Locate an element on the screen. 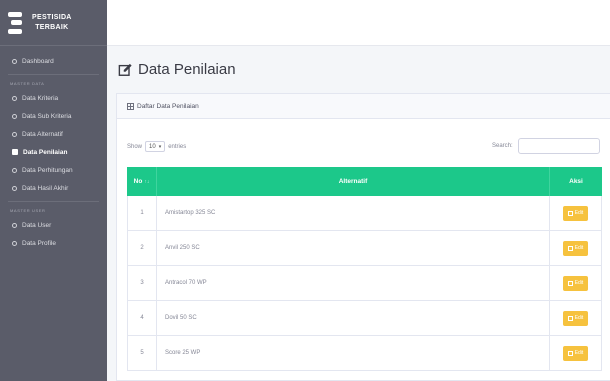 The image size is (610, 381). table-row: 2 Anvil 250 SC Edit is located at coordinates (364, 248).